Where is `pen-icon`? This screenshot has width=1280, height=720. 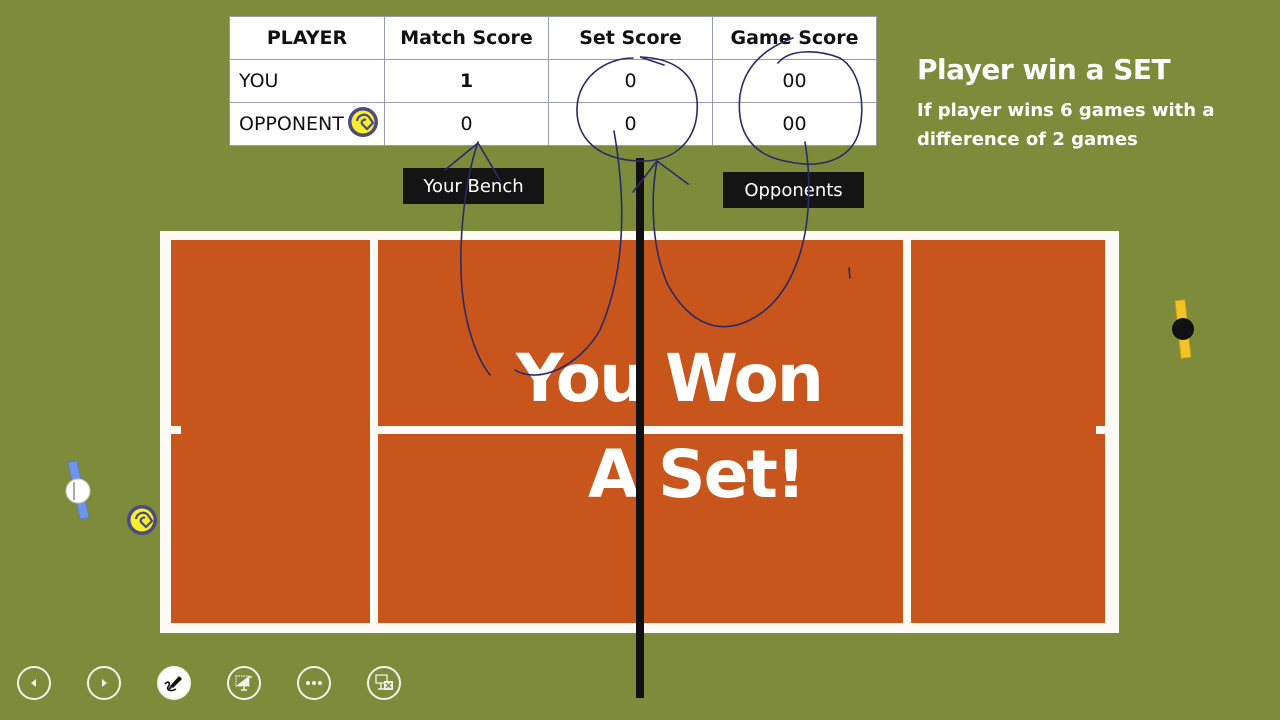 pen-icon is located at coordinates (173, 684).